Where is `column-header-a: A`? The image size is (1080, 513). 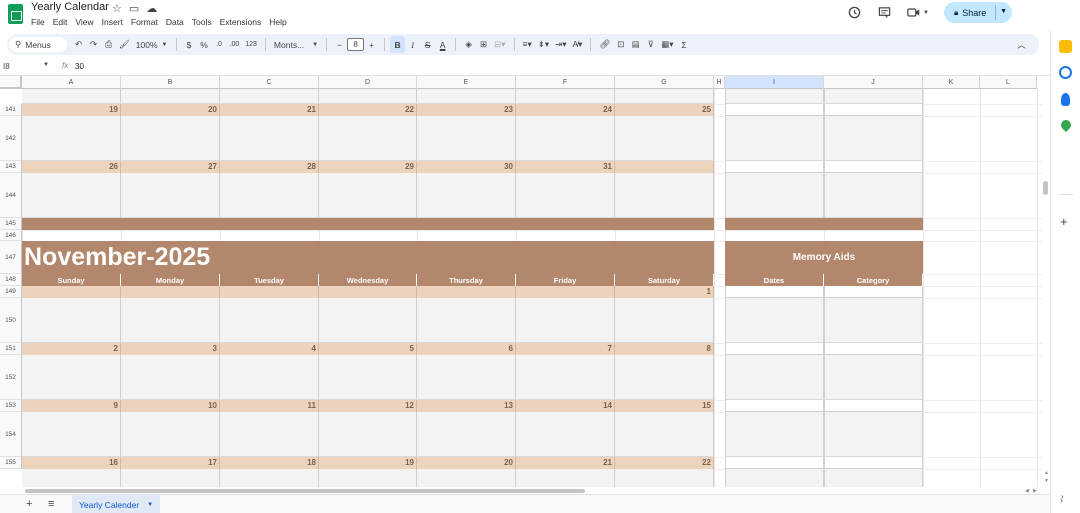 column-header-a: A is located at coordinates (71, 82).